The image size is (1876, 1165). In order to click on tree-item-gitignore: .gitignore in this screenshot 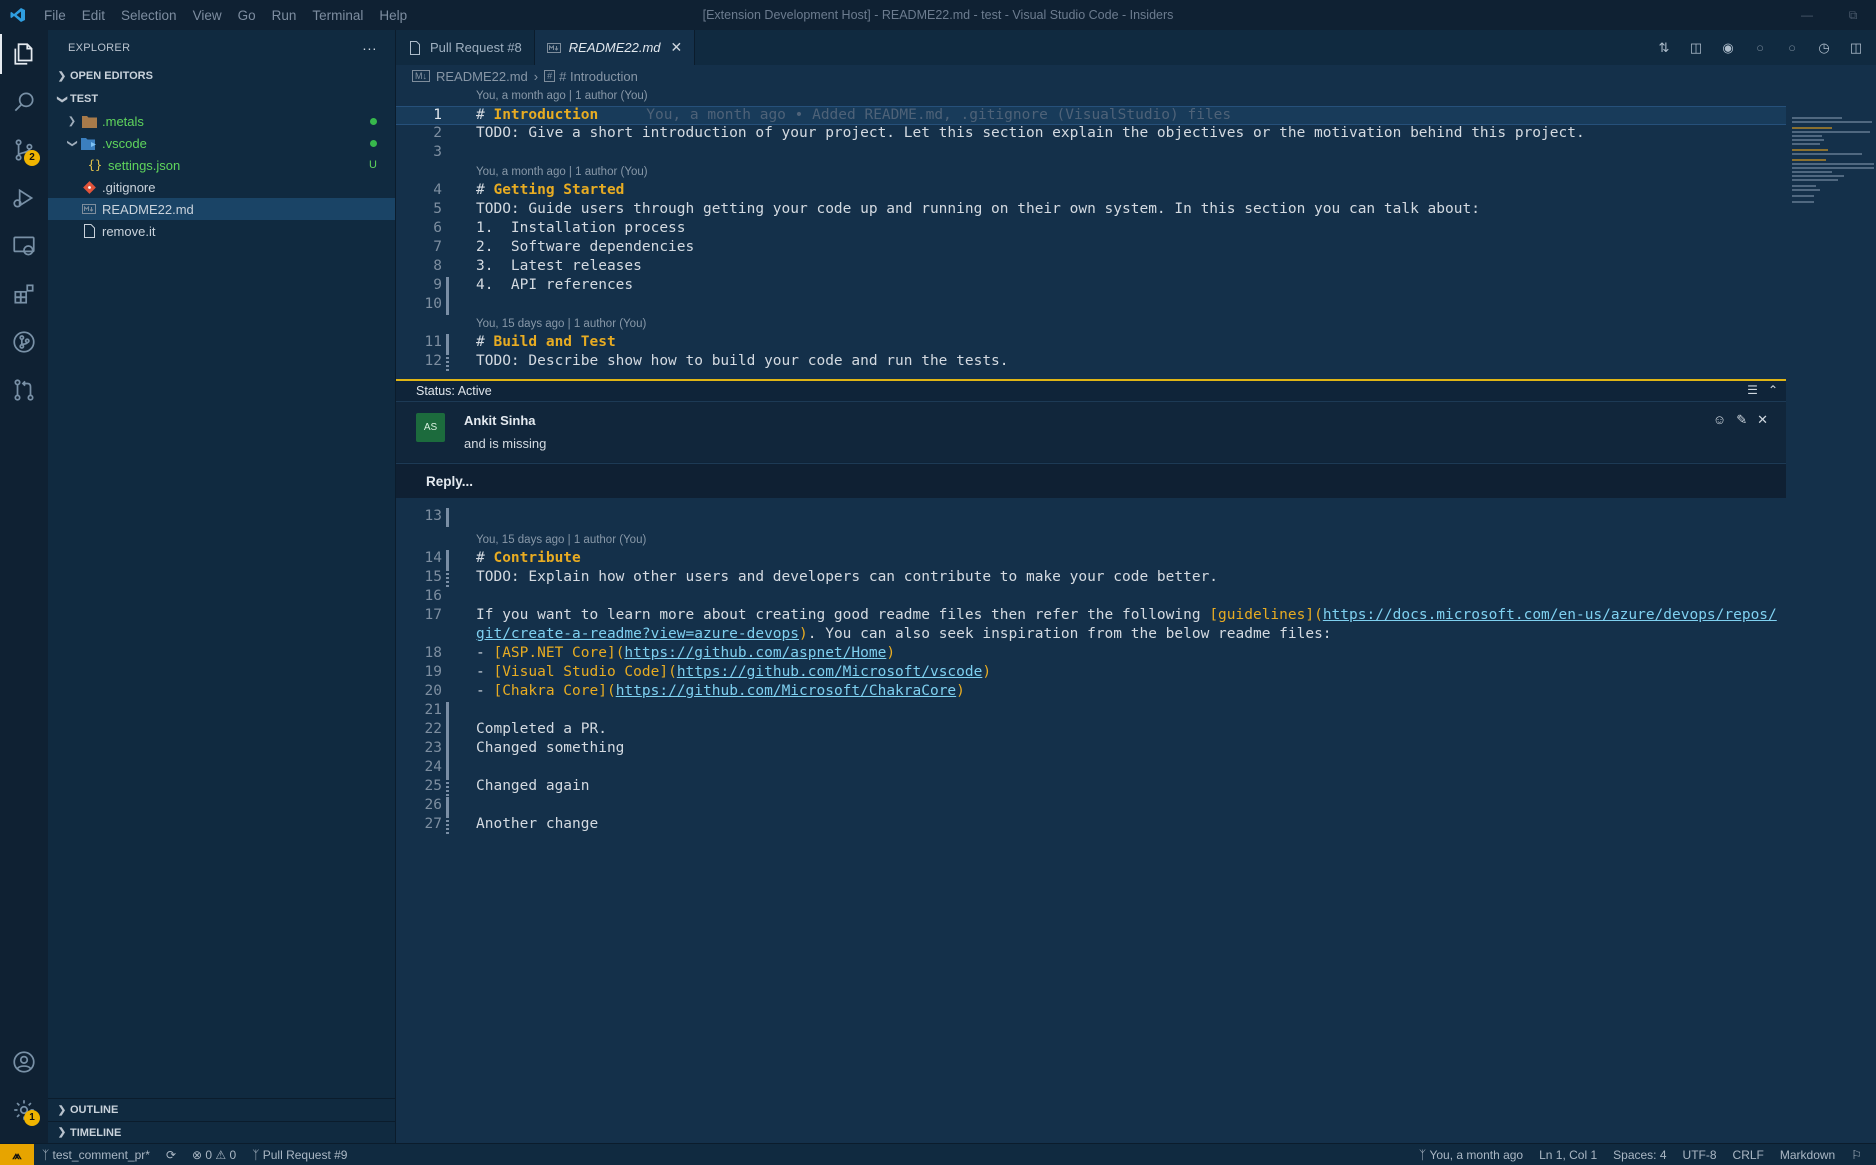, I will do `click(221, 187)`.